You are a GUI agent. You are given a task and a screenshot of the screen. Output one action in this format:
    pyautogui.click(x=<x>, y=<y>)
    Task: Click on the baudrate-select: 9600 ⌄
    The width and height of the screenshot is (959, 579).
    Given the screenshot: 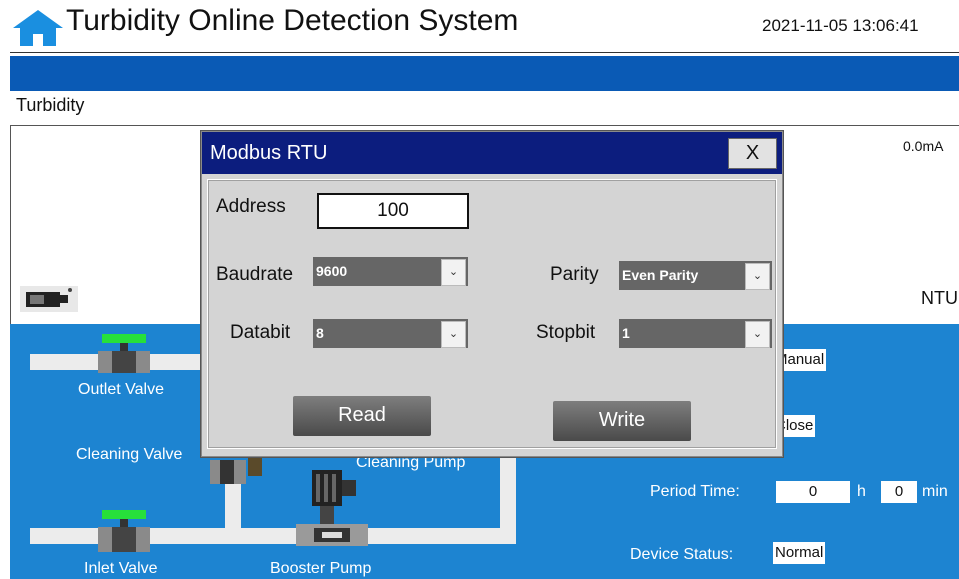 What is the action you would take?
    pyautogui.click(x=390, y=271)
    